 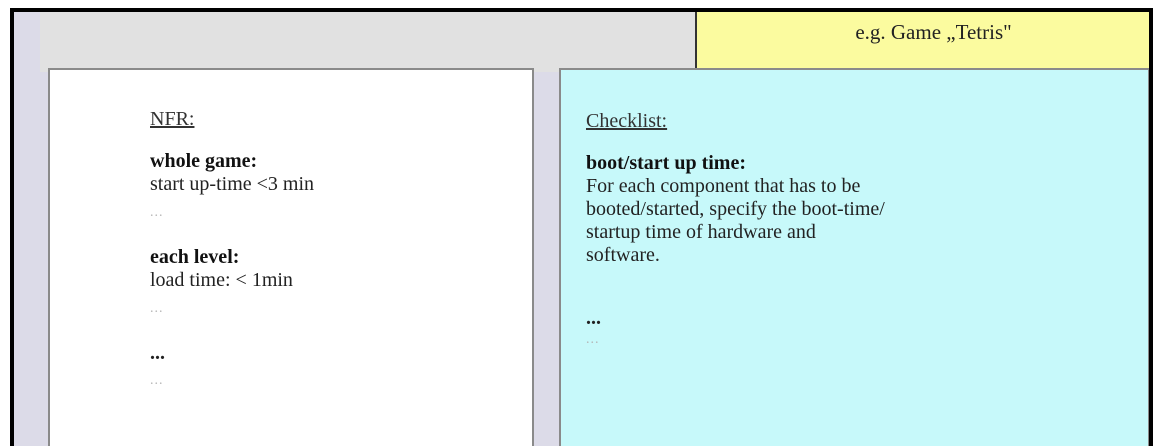 I want to click on each-level-label: each level:, so click(x=195, y=257).